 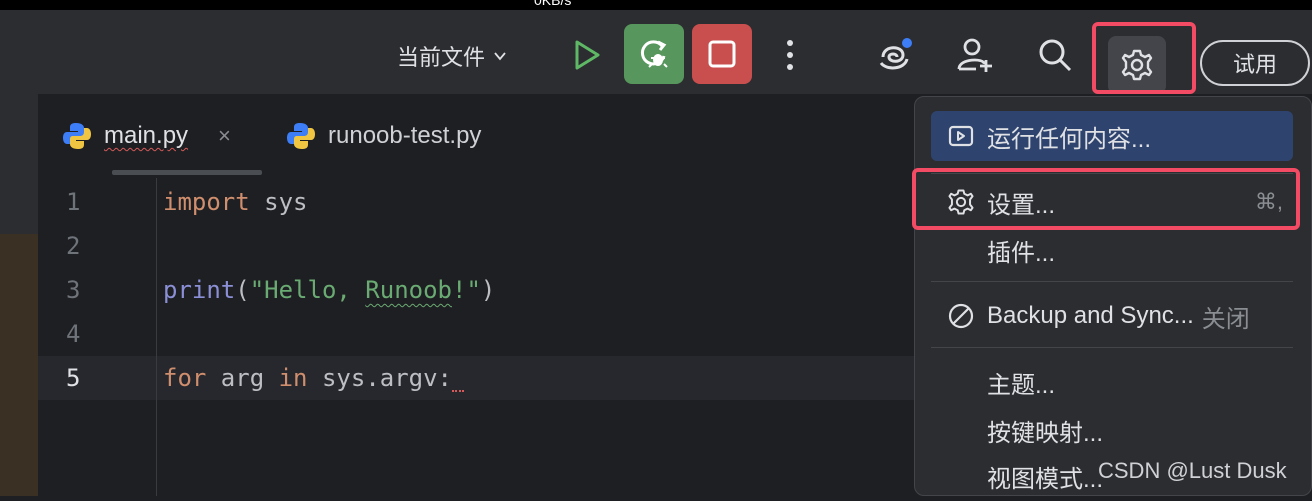 What do you see at coordinates (278, 202) in the screenshot?
I see `code-token: sys` at bounding box center [278, 202].